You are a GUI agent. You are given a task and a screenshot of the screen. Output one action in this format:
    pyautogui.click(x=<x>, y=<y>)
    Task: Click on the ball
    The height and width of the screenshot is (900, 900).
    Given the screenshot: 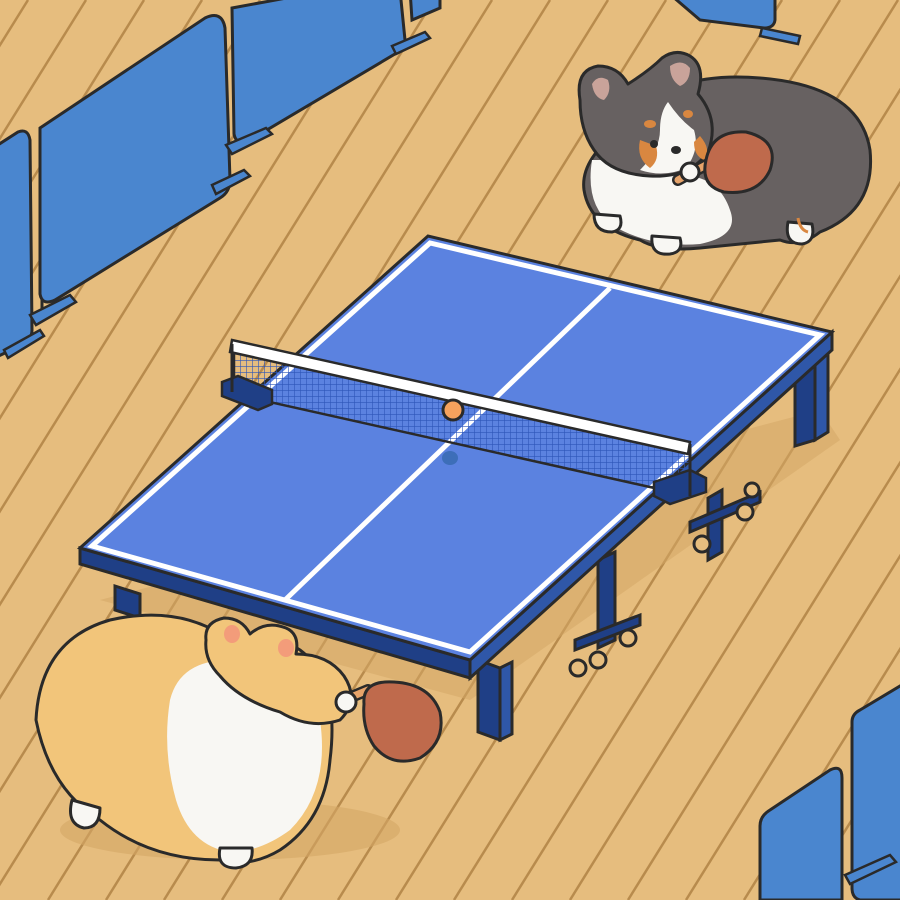 What is the action you would take?
    pyautogui.click(x=453, y=410)
    